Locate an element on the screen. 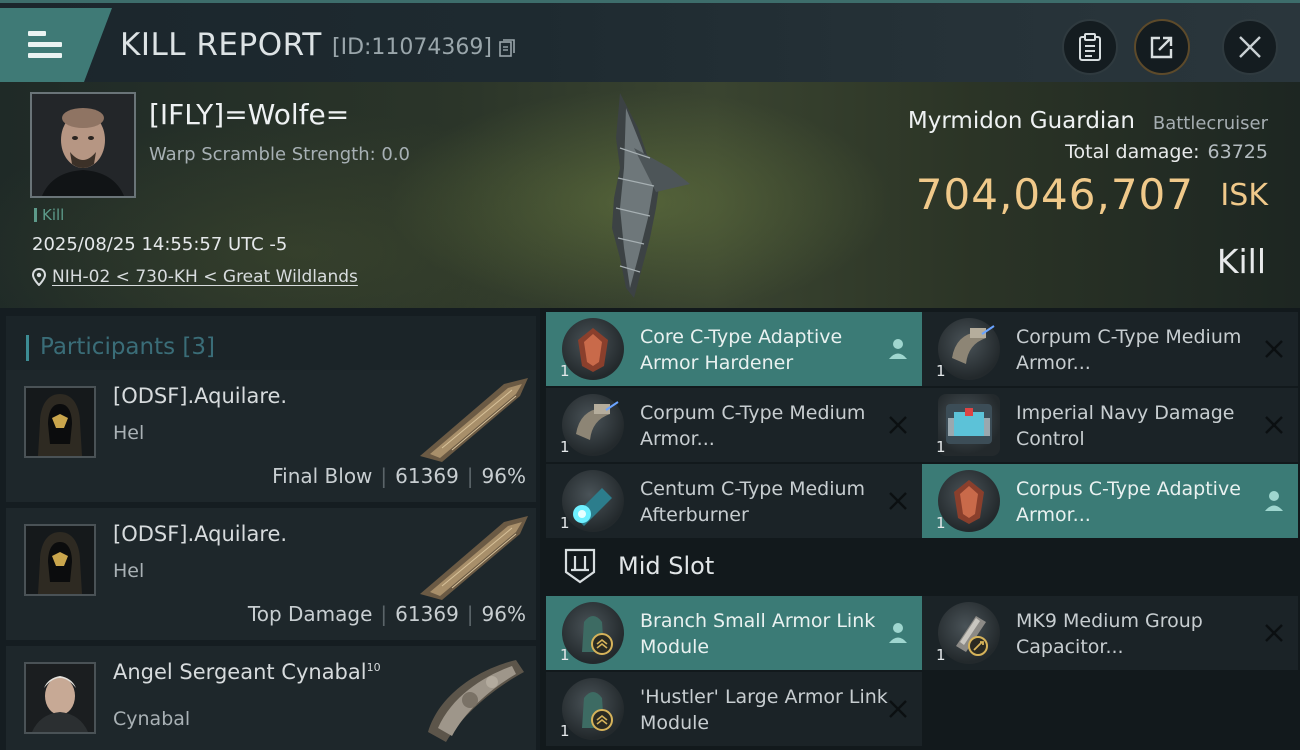 This screenshot has width=1300, height=750. share-icon is located at coordinates (1161, 47).